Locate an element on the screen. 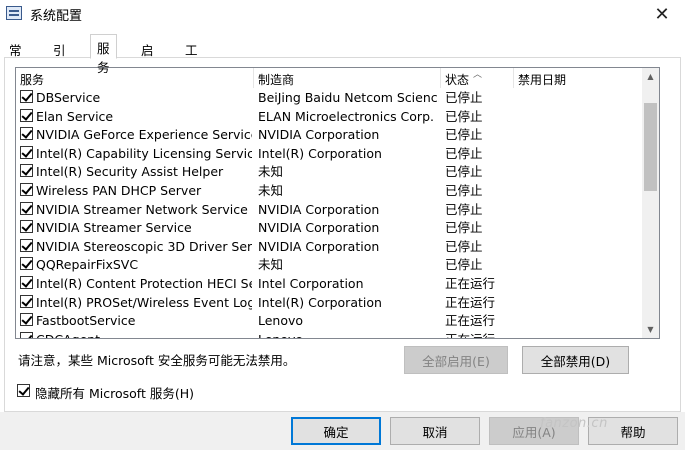  list-header: 服务 制造商 状态 ︿ 禁用日期 is located at coordinates (329, 78).